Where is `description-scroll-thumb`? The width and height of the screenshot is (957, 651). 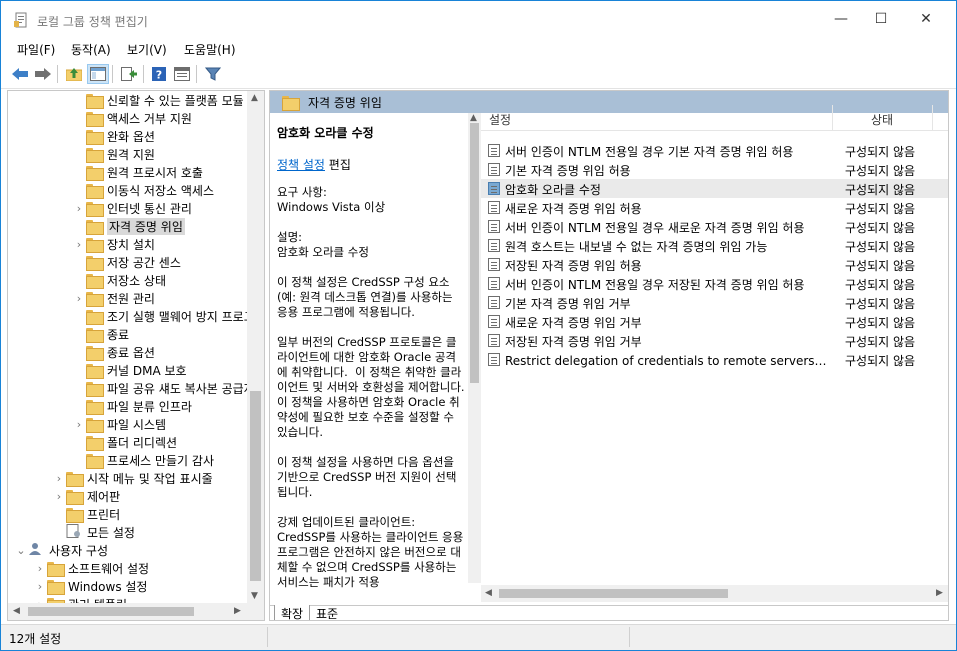 description-scroll-thumb is located at coordinates (474, 253).